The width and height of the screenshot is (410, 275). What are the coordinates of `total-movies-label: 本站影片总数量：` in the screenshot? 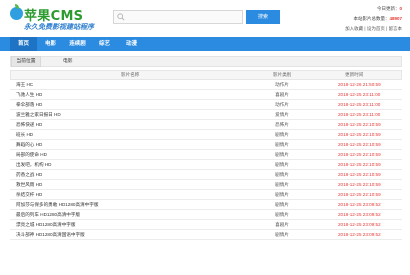 It's located at (371, 18).